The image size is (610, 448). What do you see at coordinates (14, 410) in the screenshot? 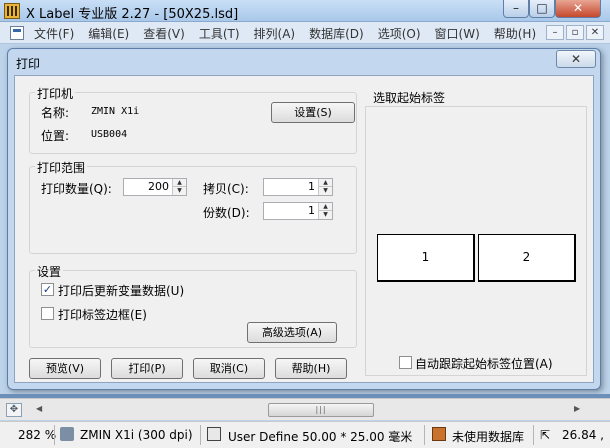
I see `crosshair-icon: ✥` at bounding box center [14, 410].